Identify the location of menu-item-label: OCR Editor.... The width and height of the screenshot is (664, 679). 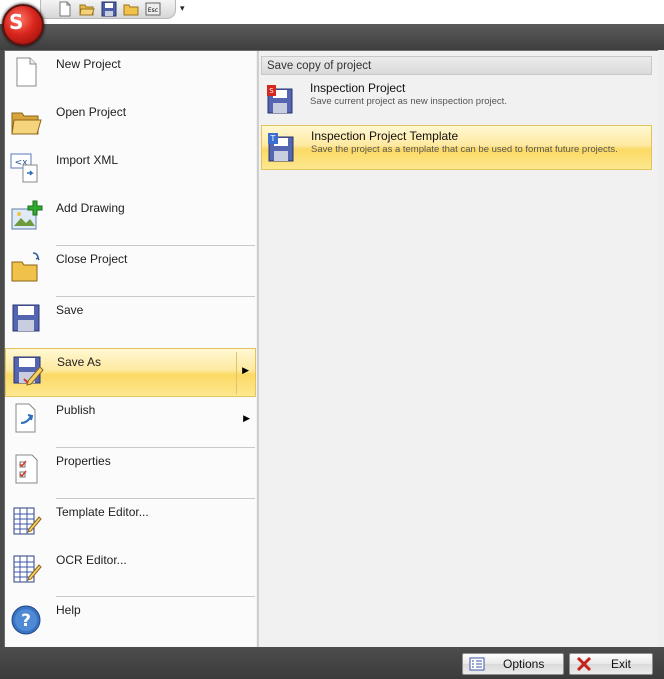
(91, 560).